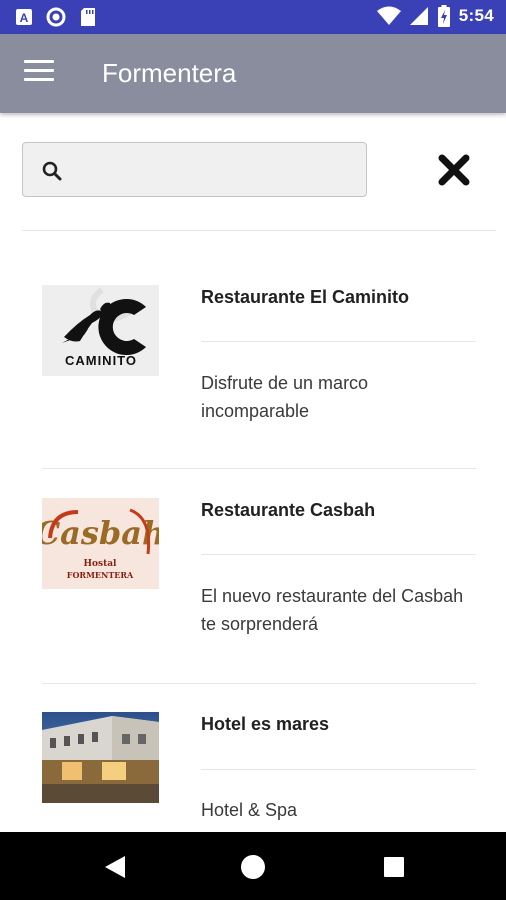 Image resolution: width=506 pixels, height=900 pixels. Describe the element at coordinates (253, 17) in the screenshot. I see `status-bar: A 5:54` at that location.